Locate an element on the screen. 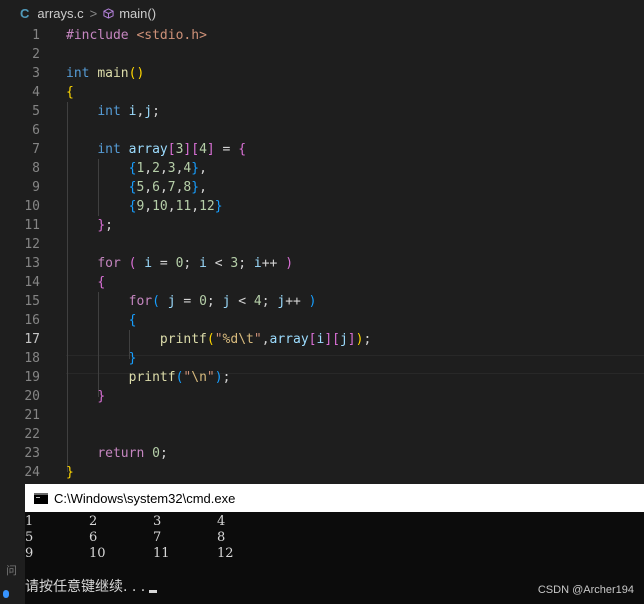  code-line: 20 } is located at coordinates (322, 396).